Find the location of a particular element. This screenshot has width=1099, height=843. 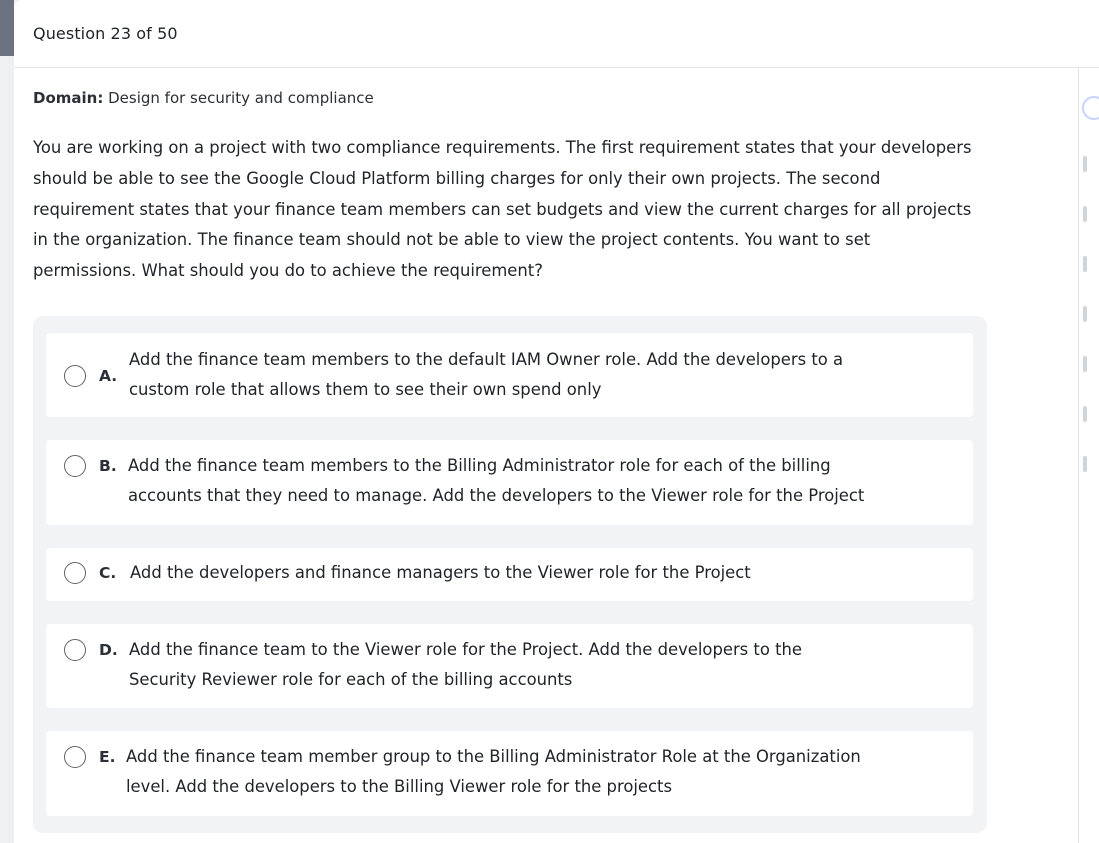

nav-circle-icon is located at coordinates (1090, 108).